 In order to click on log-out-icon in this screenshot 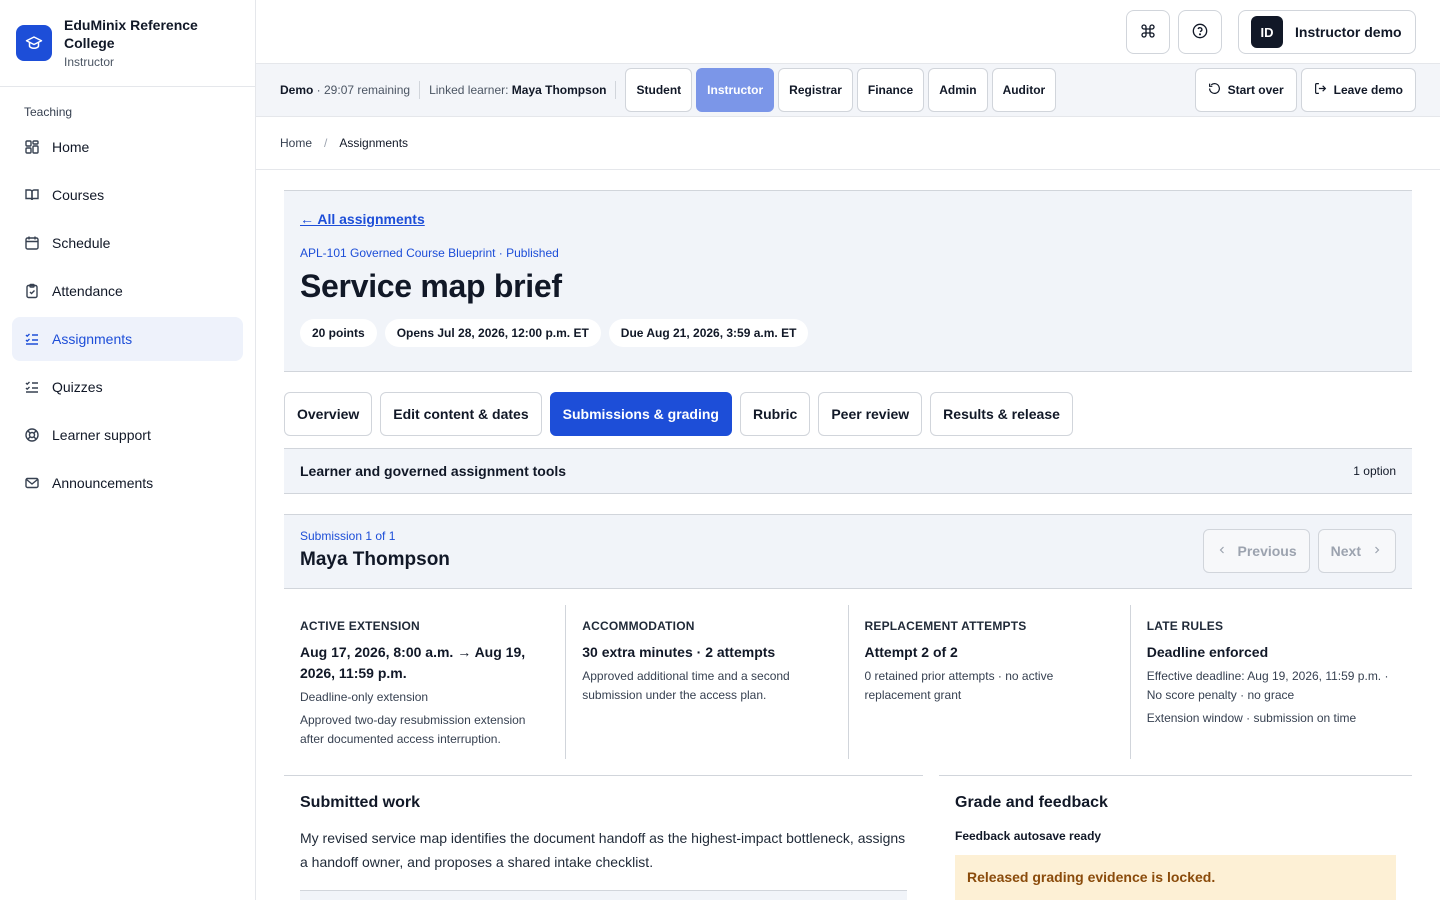, I will do `click(1320, 90)`.